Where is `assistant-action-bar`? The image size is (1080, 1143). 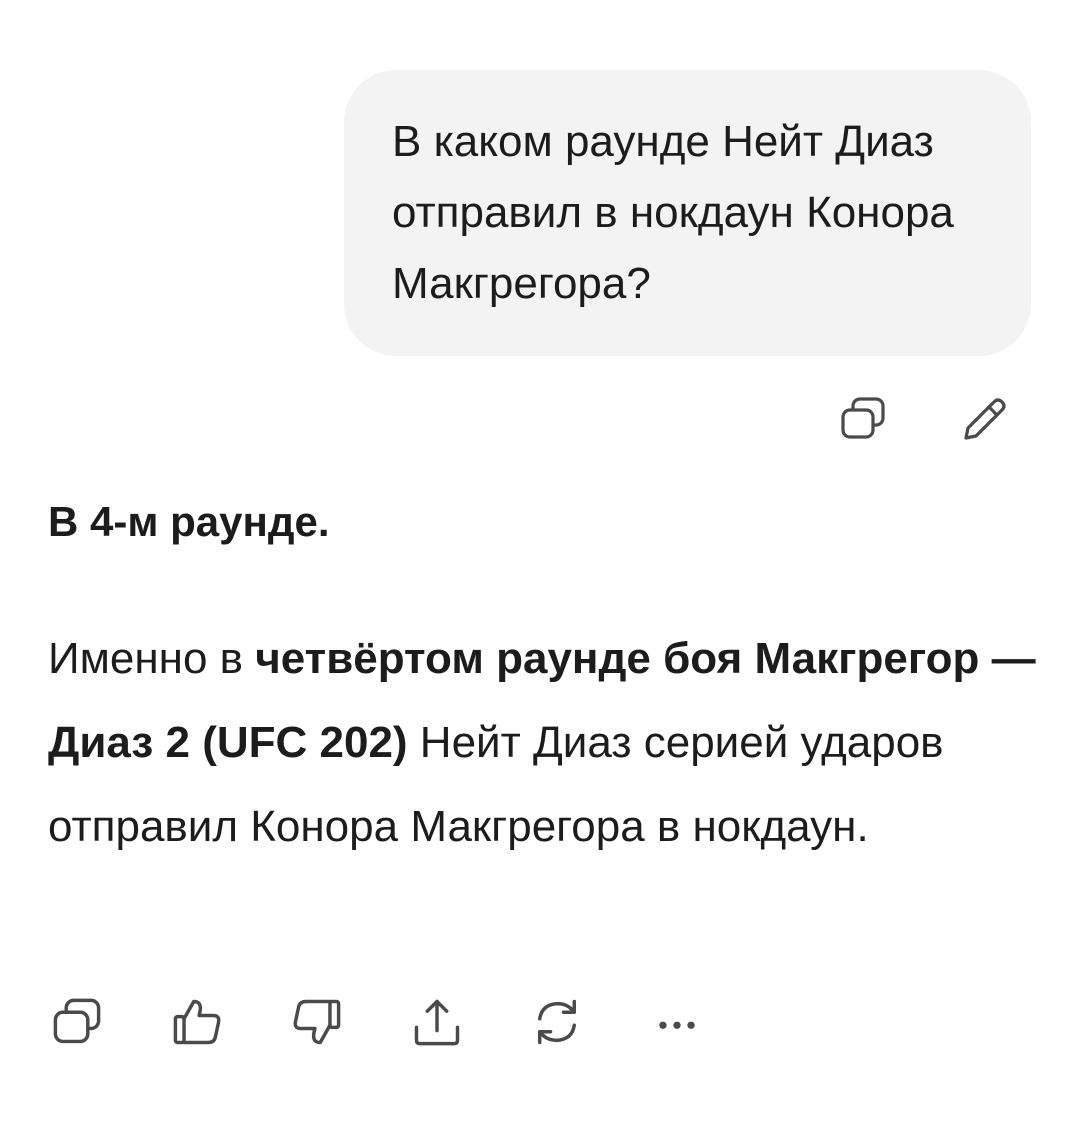 assistant-action-bar is located at coordinates (388, 1022).